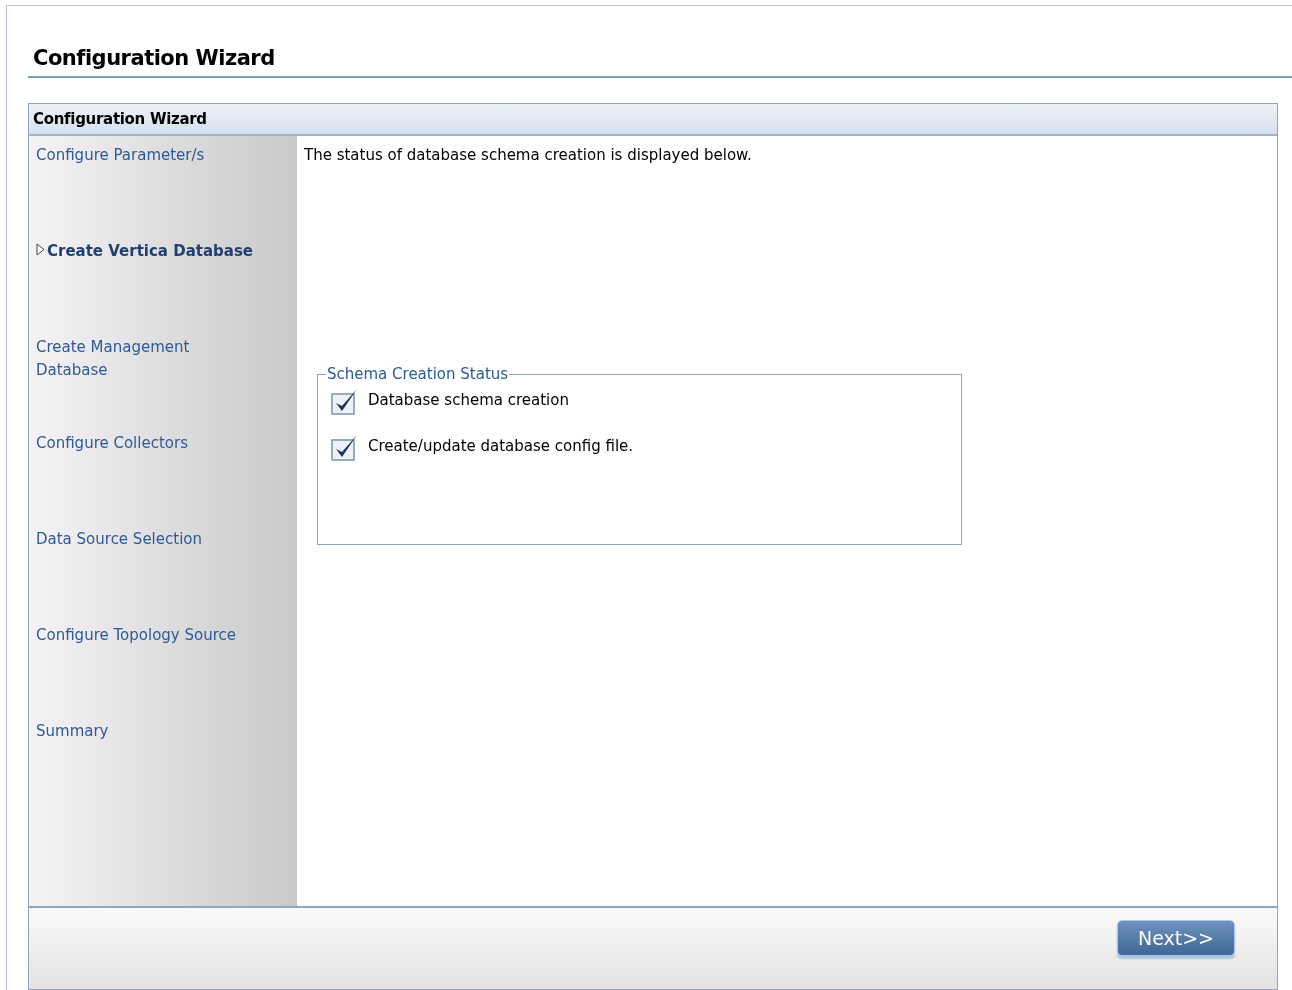 This screenshot has width=1292, height=990. Describe the element at coordinates (154, 58) in the screenshot. I see `page-title: Configuration Wizard` at that location.